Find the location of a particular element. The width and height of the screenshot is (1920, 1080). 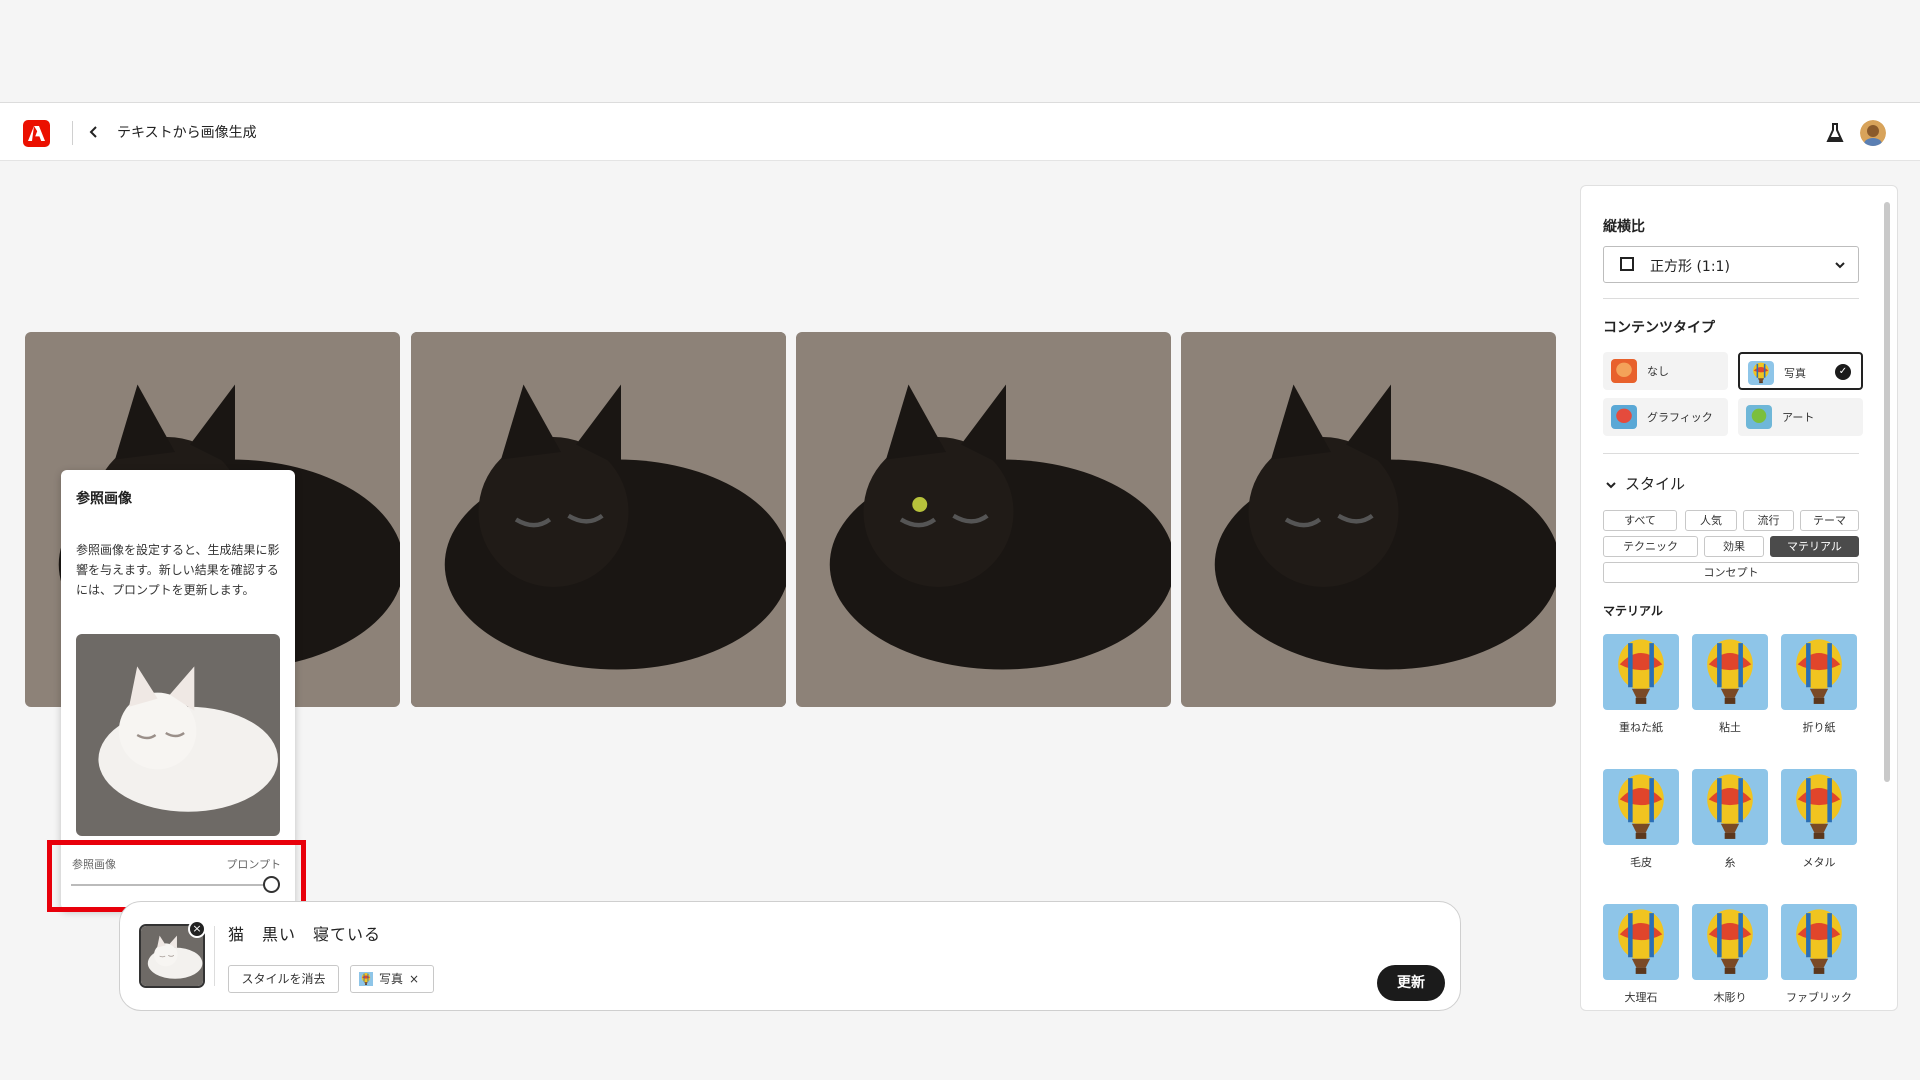

content-type-label: なし is located at coordinates (1658, 371).